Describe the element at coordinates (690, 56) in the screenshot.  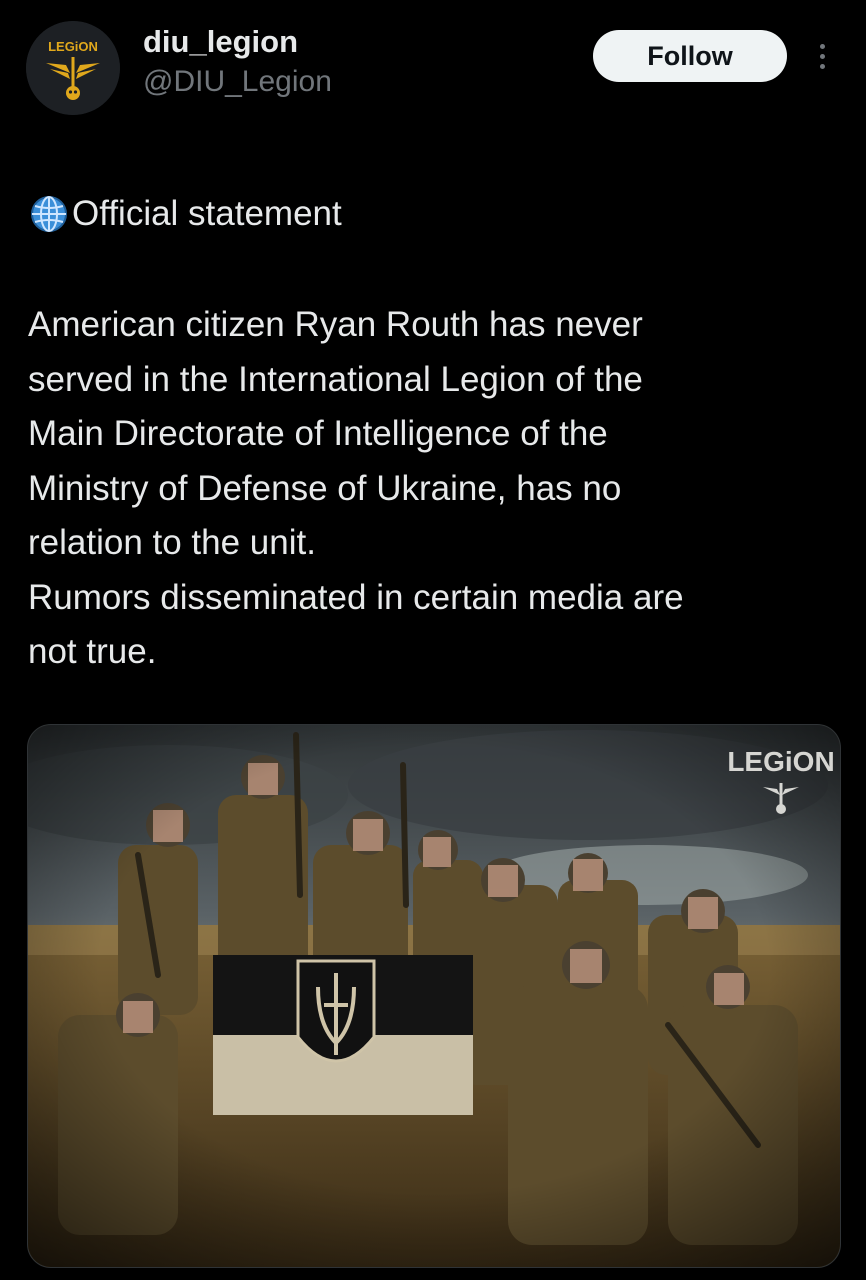
I see `follow-button: Follow` at that location.